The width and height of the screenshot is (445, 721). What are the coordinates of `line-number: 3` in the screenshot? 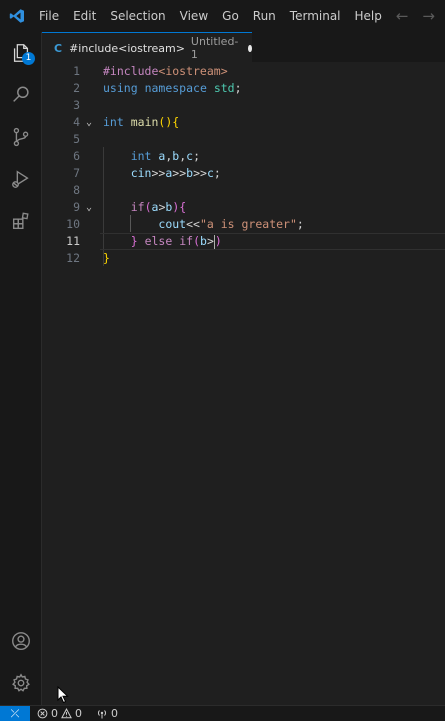 It's located at (76, 105).